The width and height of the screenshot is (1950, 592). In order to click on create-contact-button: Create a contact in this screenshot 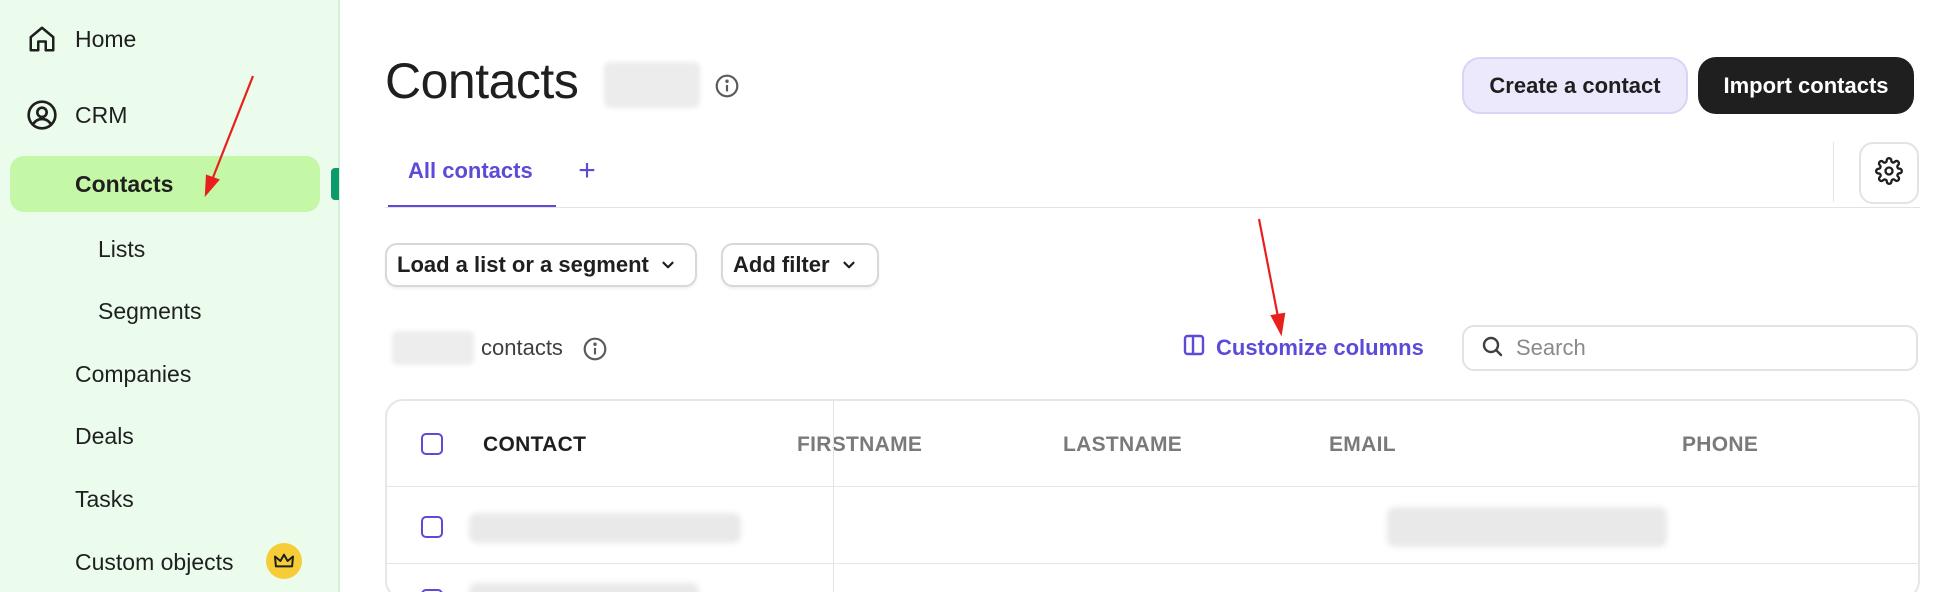, I will do `click(1575, 85)`.